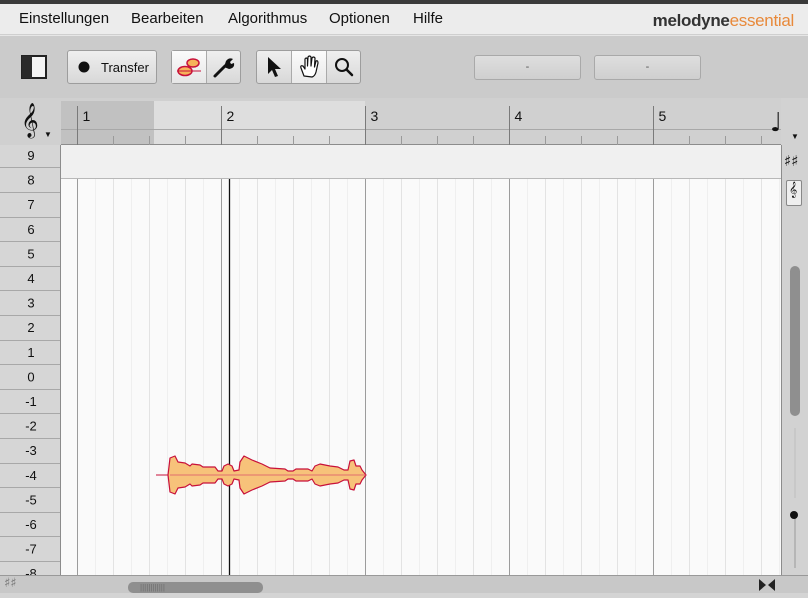 This screenshot has width=808, height=598. Describe the element at coordinates (519, 116) in the screenshot. I see `ruler-bar-label: 4` at that location.